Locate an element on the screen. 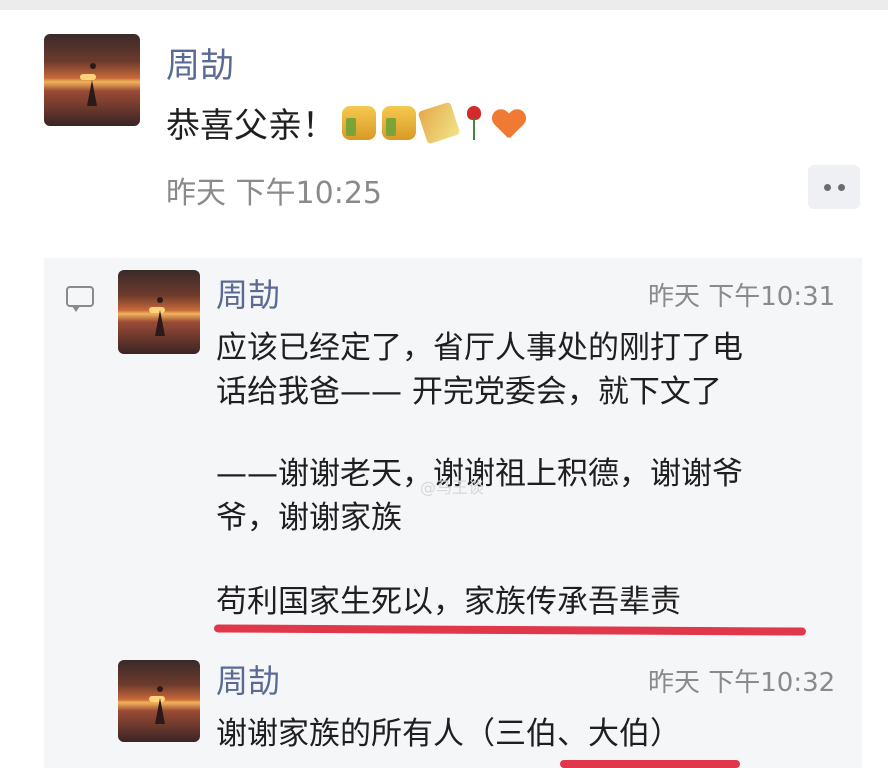  post-avatar is located at coordinates (92, 80).